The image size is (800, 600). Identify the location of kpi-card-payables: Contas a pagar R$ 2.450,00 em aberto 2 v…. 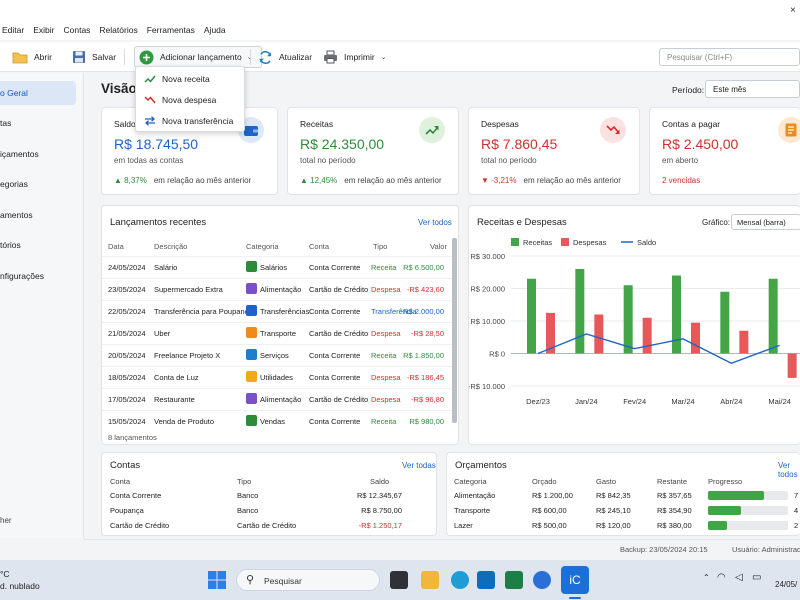
(724, 151).